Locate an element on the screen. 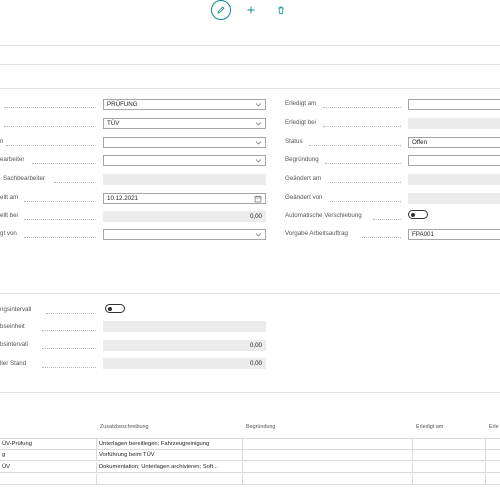 The width and height of the screenshot is (500, 500). status-value: Offen is located at coordinates (420, 142).